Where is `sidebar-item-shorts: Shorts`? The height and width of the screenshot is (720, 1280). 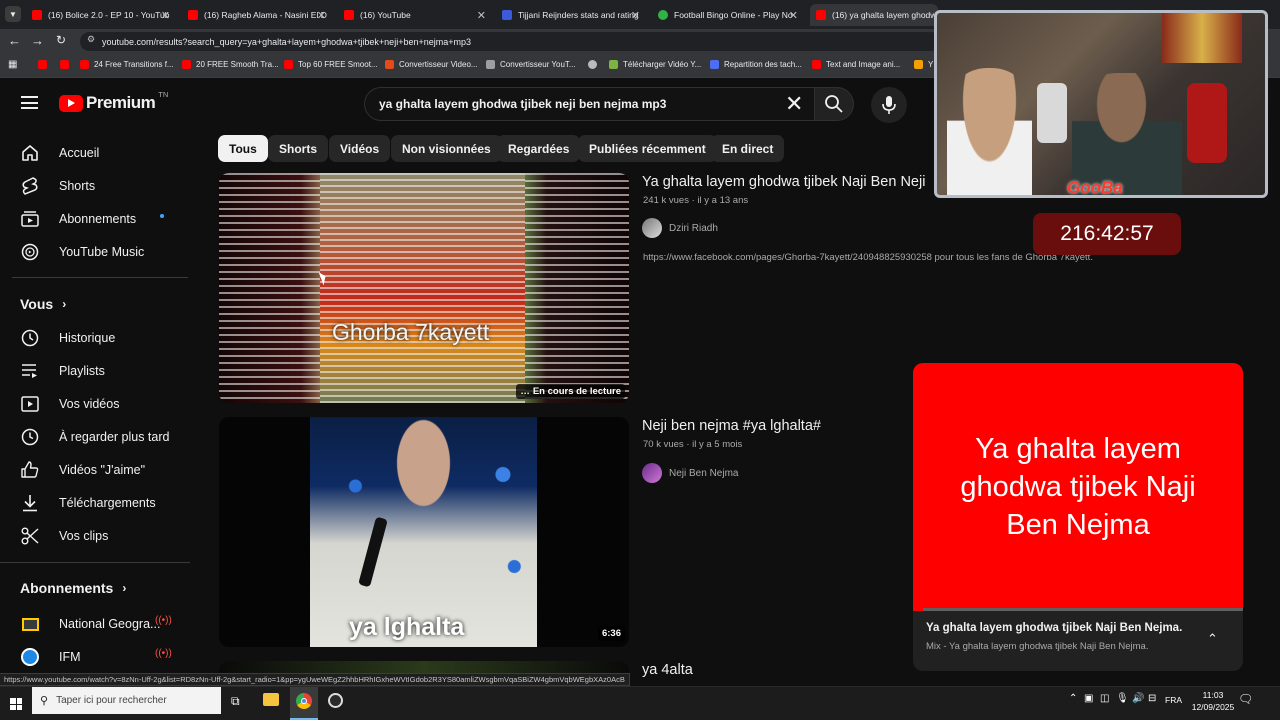 sidebar-item-shorts: Shorts is located at coordinates (57, 186).